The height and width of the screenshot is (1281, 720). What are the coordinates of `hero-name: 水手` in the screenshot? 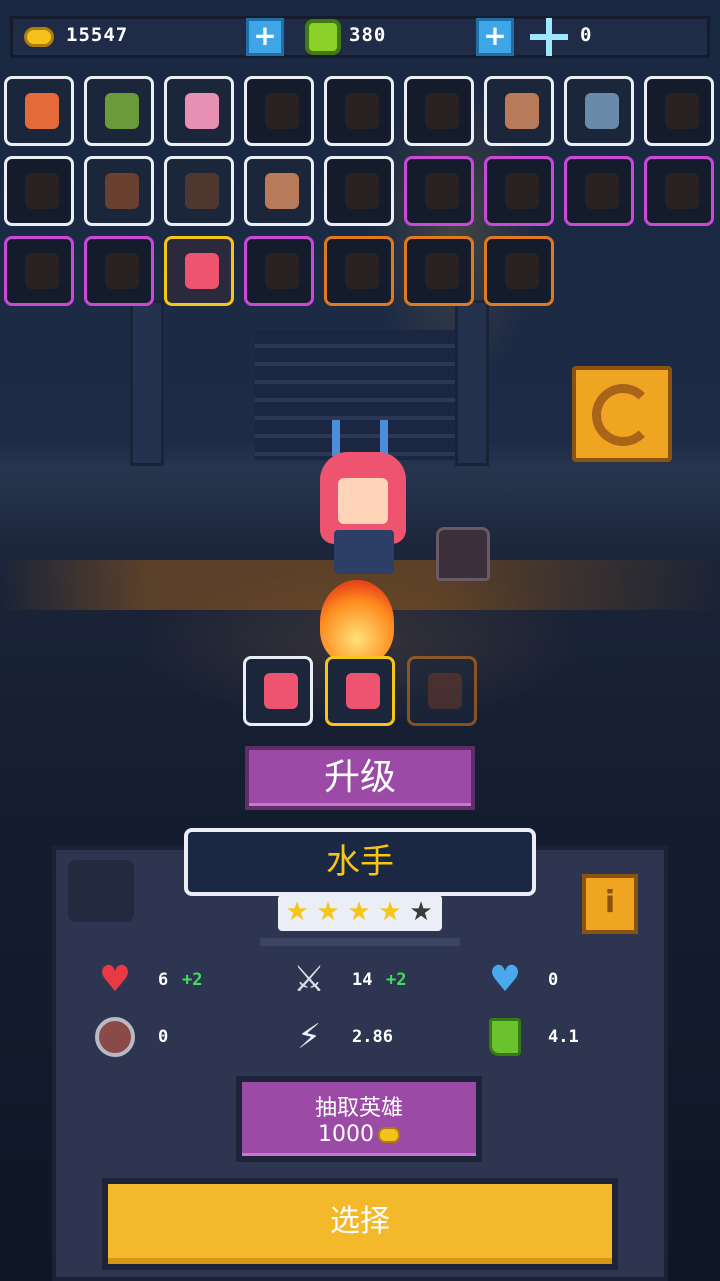 It's located at (360, 862).